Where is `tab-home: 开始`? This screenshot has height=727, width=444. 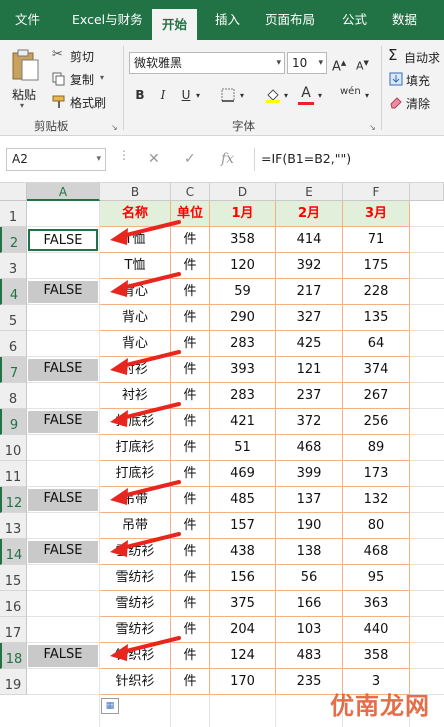
tab-home: 开始 is located at coordinates (175, 24).